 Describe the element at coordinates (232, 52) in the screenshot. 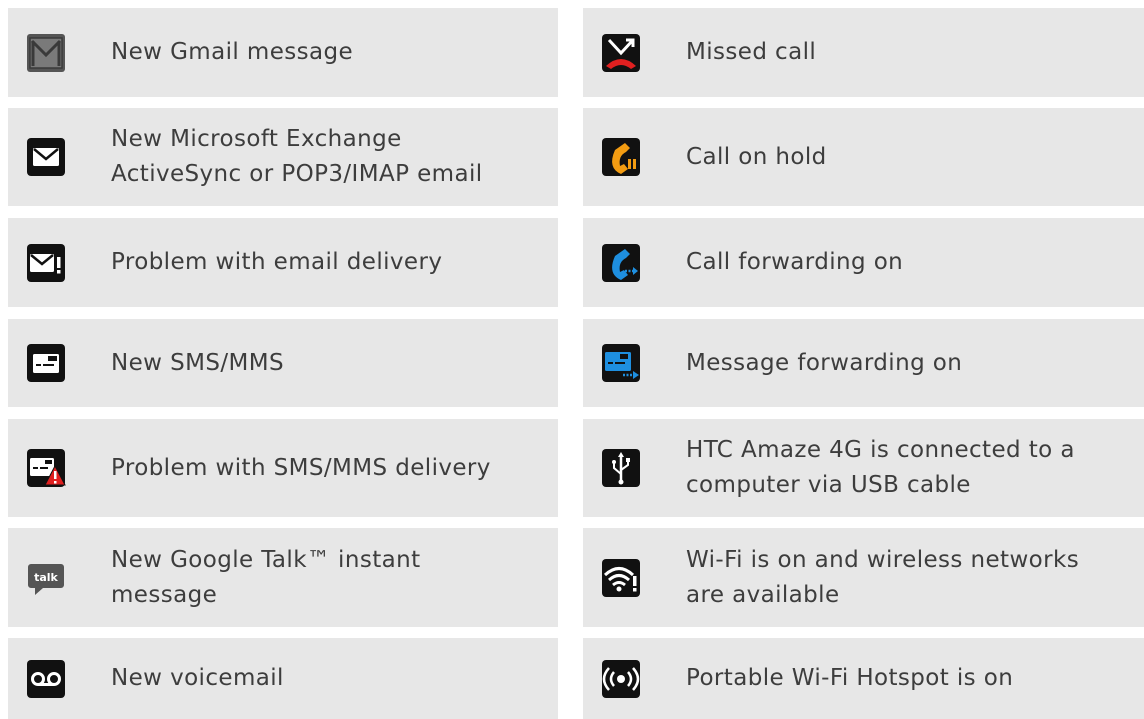

I see `list-item-label: New Gmail message` at that location.